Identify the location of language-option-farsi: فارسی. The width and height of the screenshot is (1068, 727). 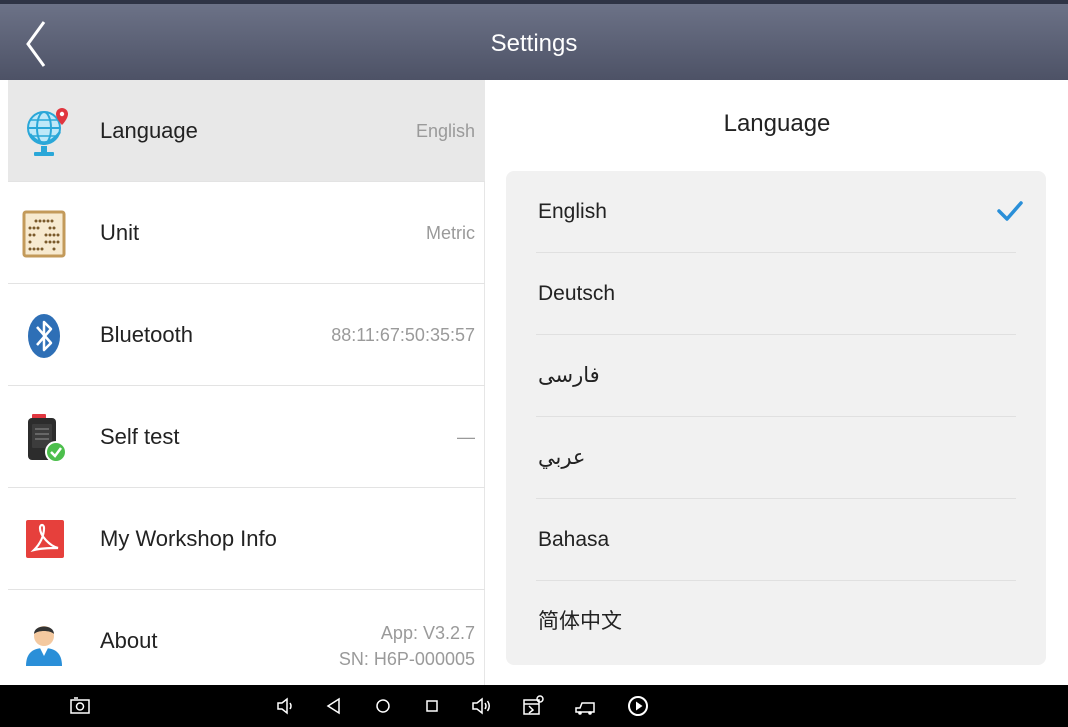
(776, 376).